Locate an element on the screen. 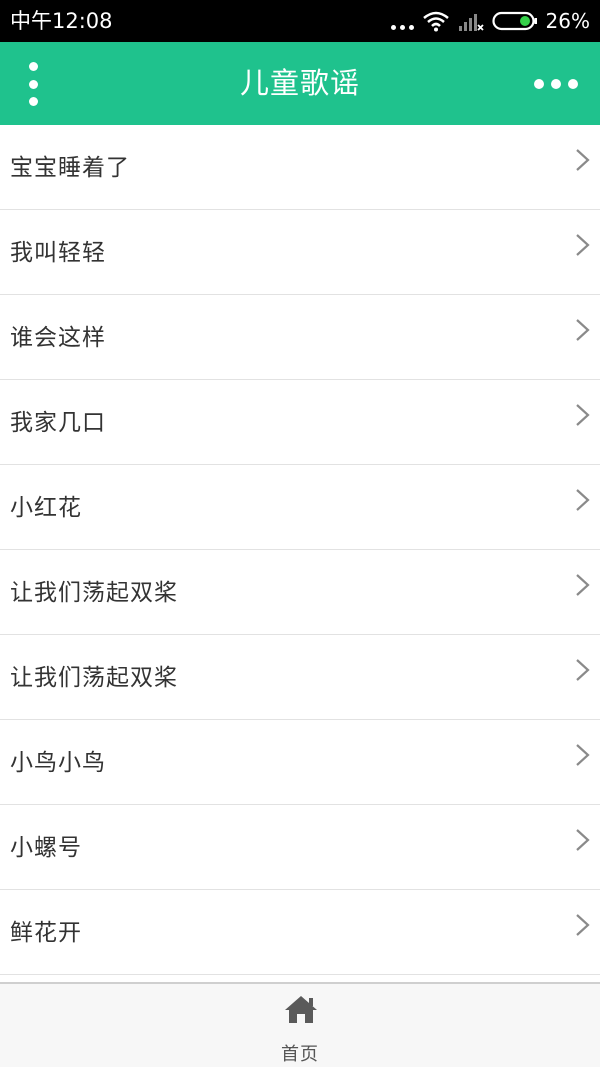 This screenshot has width=600, height=1067. horizontal-dots-more-icon is located at coordinates (556, 84).